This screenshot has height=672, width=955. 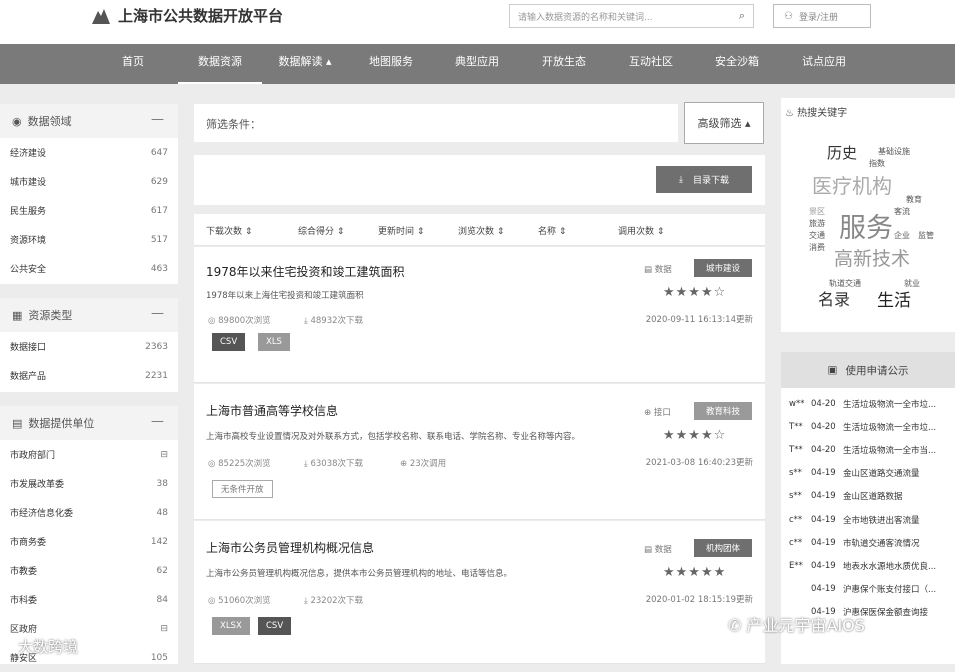 What do you see at coordinates (817, 235) in the screenshot?
I see `keyword: 交通` at bounding box center [817, 235].